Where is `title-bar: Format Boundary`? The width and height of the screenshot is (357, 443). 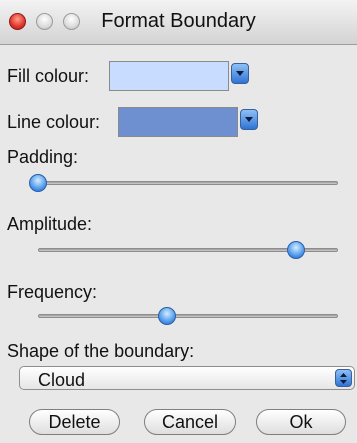 title-bar: Format Boundary is located at coordinates (178, 22).